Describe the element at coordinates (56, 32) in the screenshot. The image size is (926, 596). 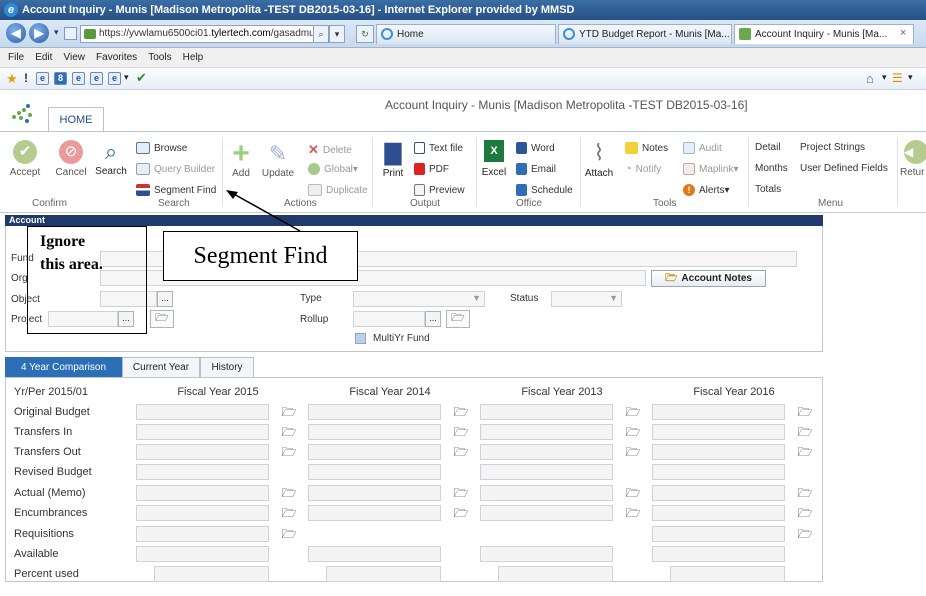
I see `recent-pages-icon: ▾` at that location.